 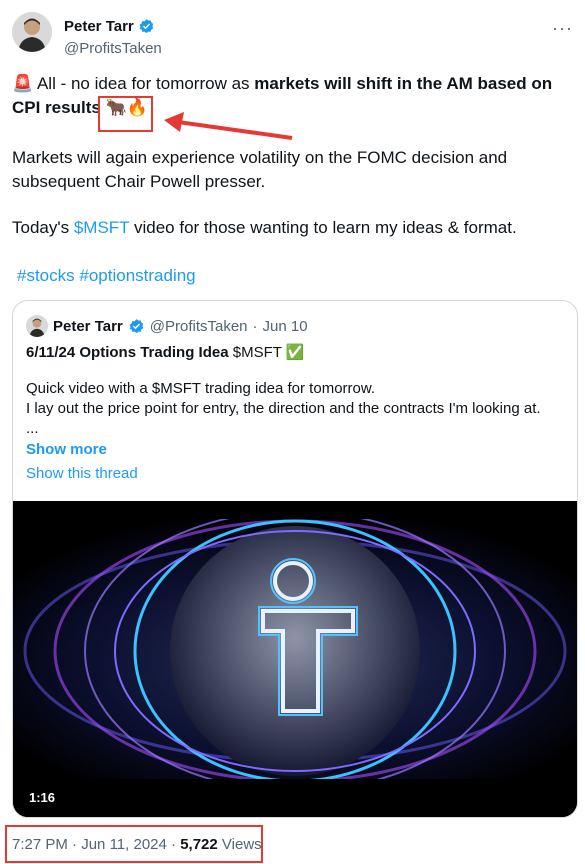 I want to click on hashtag-optionstrading: #optionstrading, so click(x=137, y=275).